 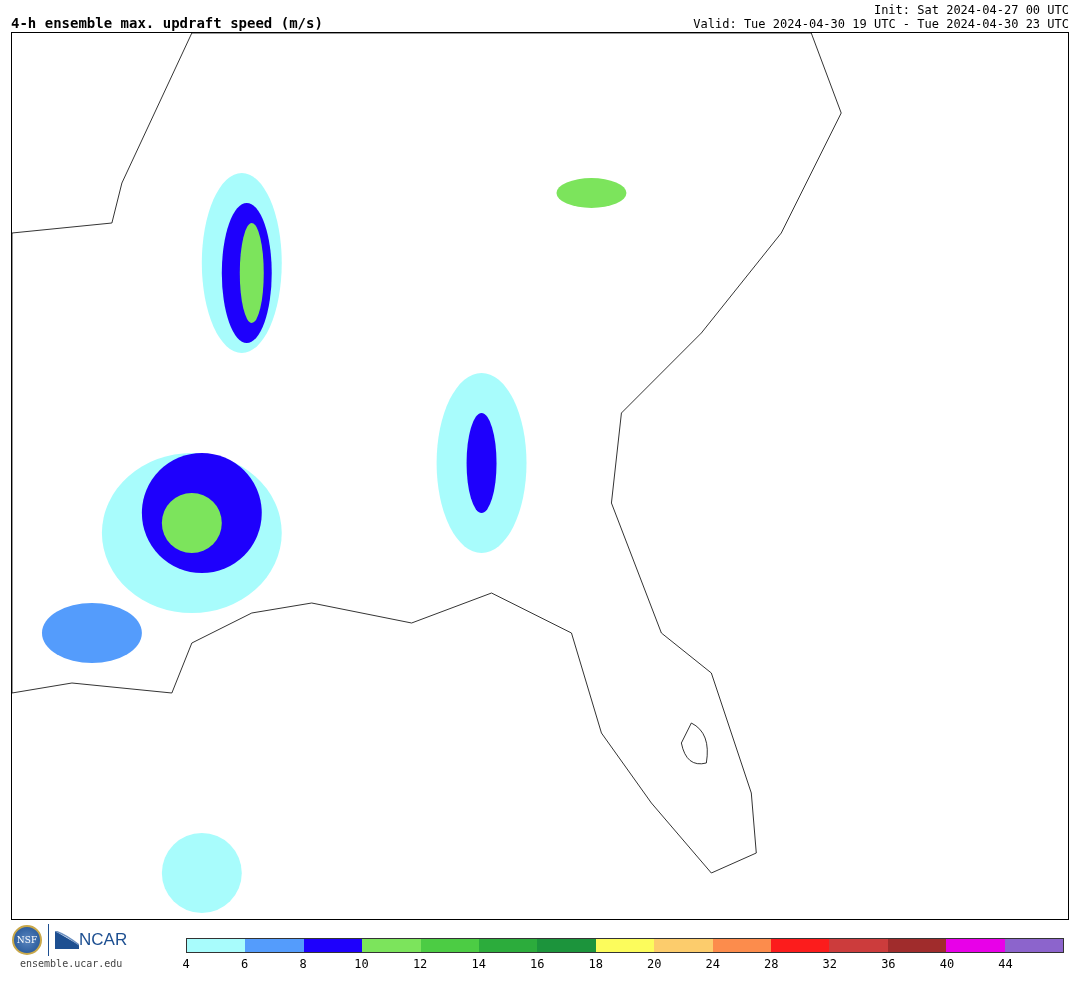 I want to click on ncar-logo: NCAR, so click(x=91, y=940).